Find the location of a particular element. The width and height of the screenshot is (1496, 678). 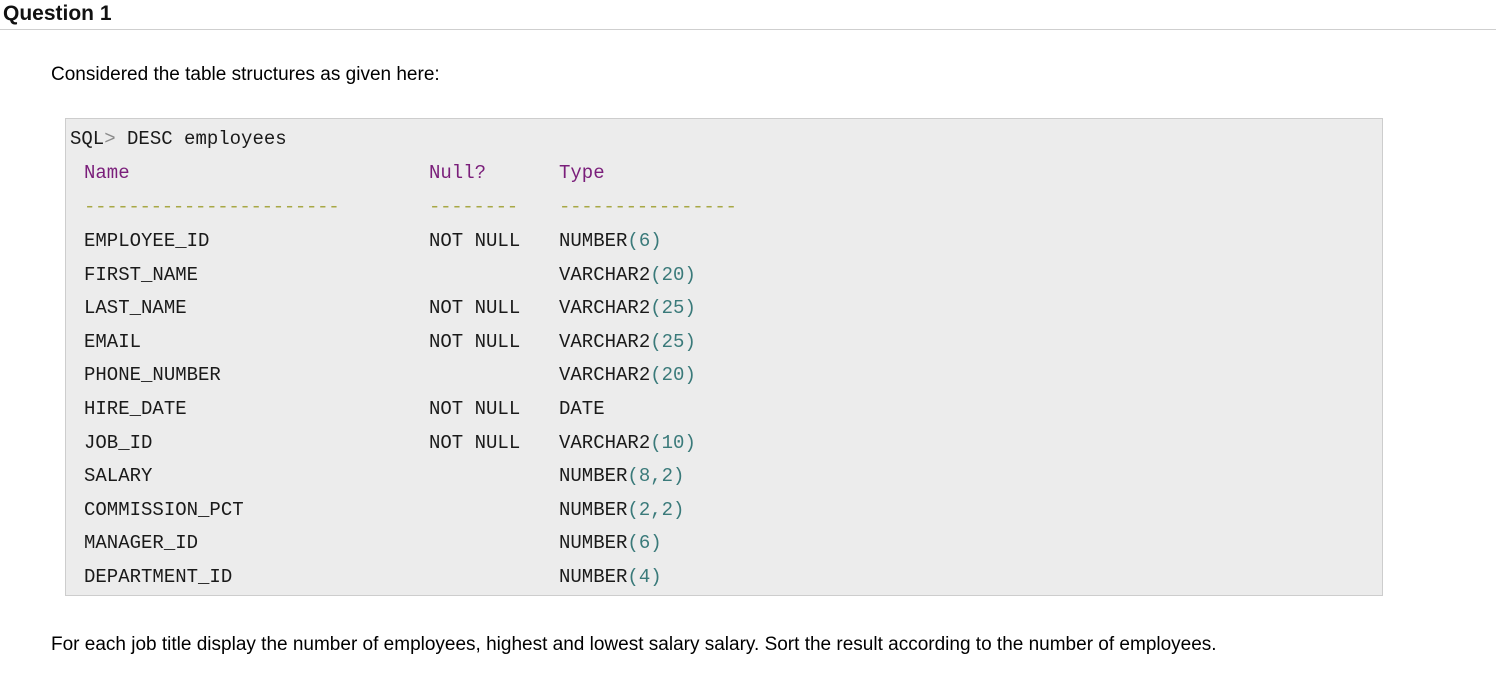

sql-command: DESC employees is located at coordinates (201, 139).